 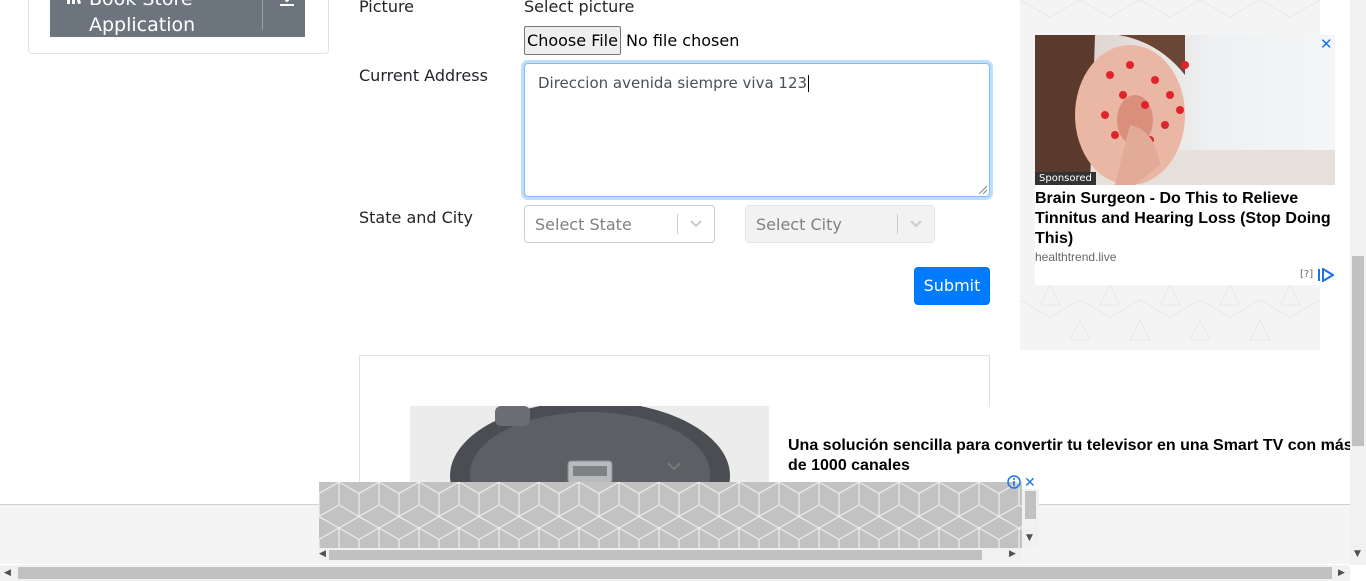 I want to click on sponsored-tag: Sponsored, so click(x=1065, y=178).